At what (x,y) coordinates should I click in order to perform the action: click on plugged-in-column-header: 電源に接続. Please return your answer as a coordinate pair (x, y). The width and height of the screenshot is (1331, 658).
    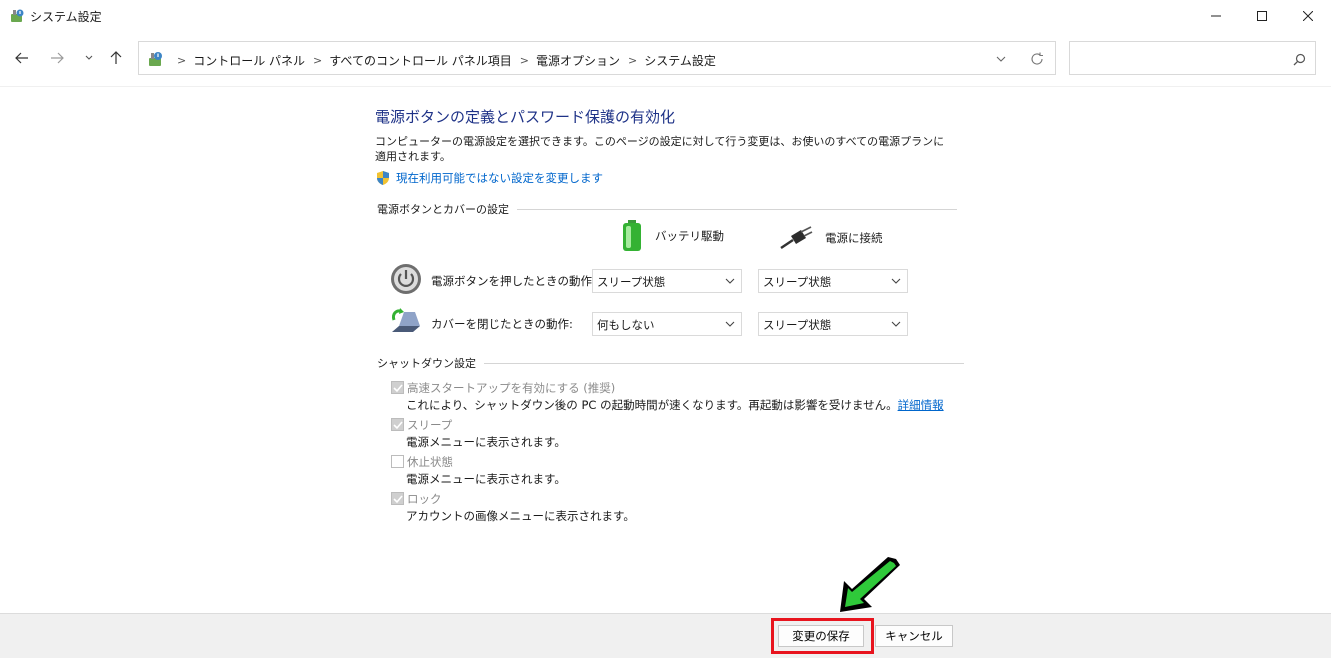
    Looking at the image, I should click on (831, 238).